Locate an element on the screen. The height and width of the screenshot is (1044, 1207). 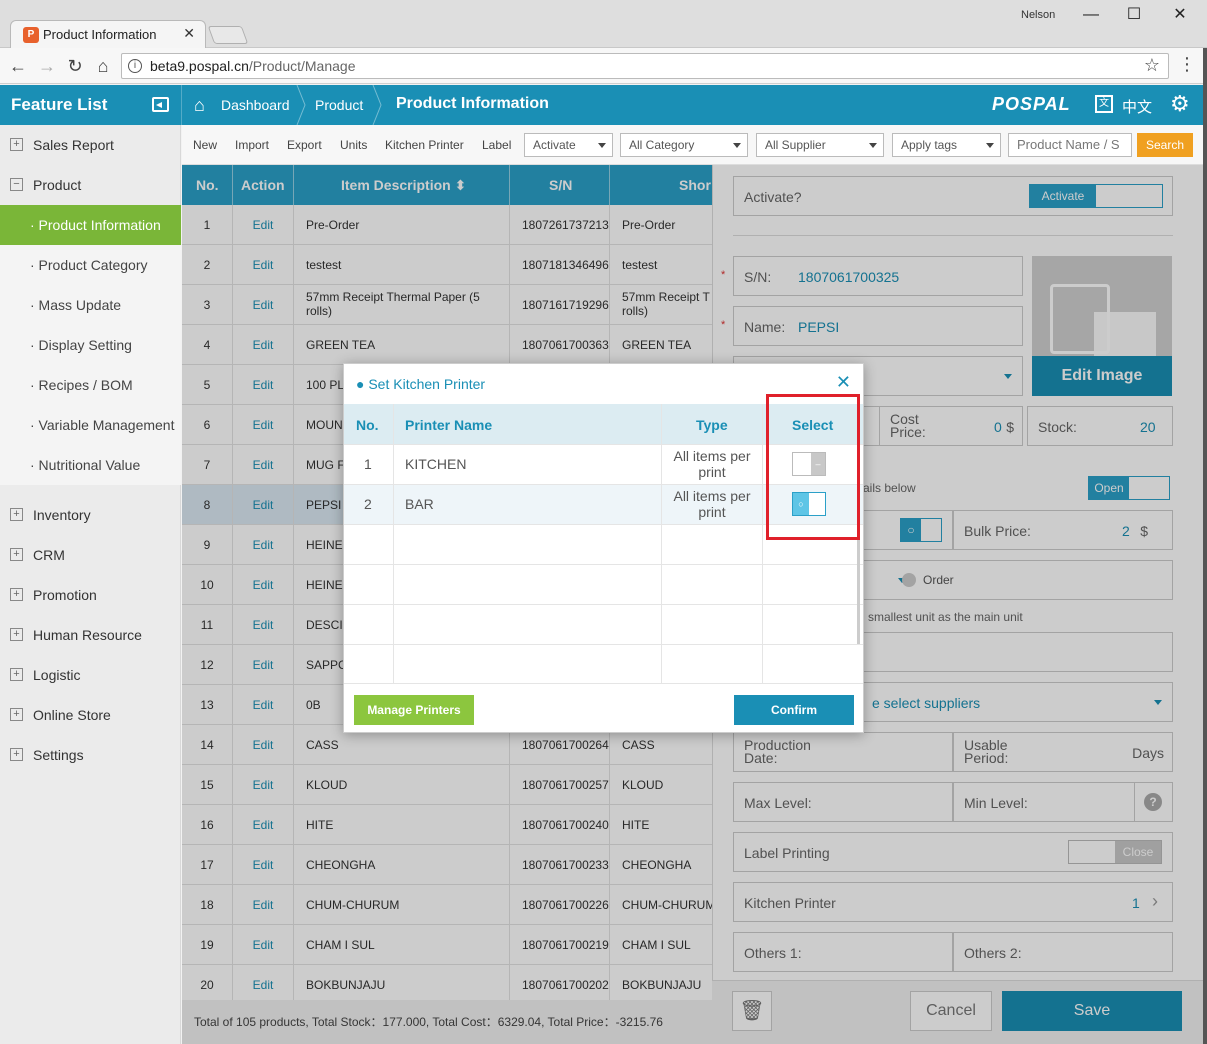
kitchen-printer-link: Kitchen Printer is located at coordinates (424, 145).